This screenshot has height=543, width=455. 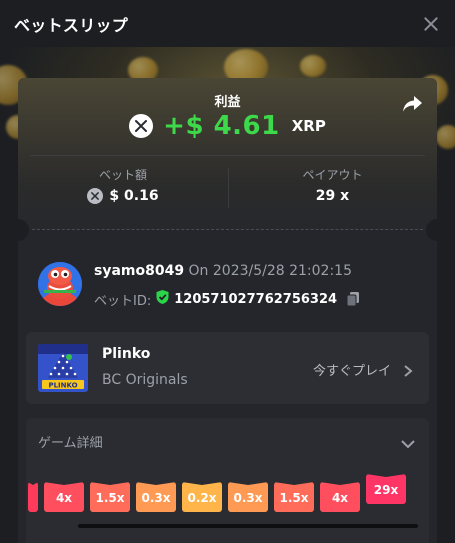 What do you see at coordinates (123, 185) in the screenshot?
I see `bet-amount-stat: ベット額 $ 0.16` at bounding box center [123, 185].